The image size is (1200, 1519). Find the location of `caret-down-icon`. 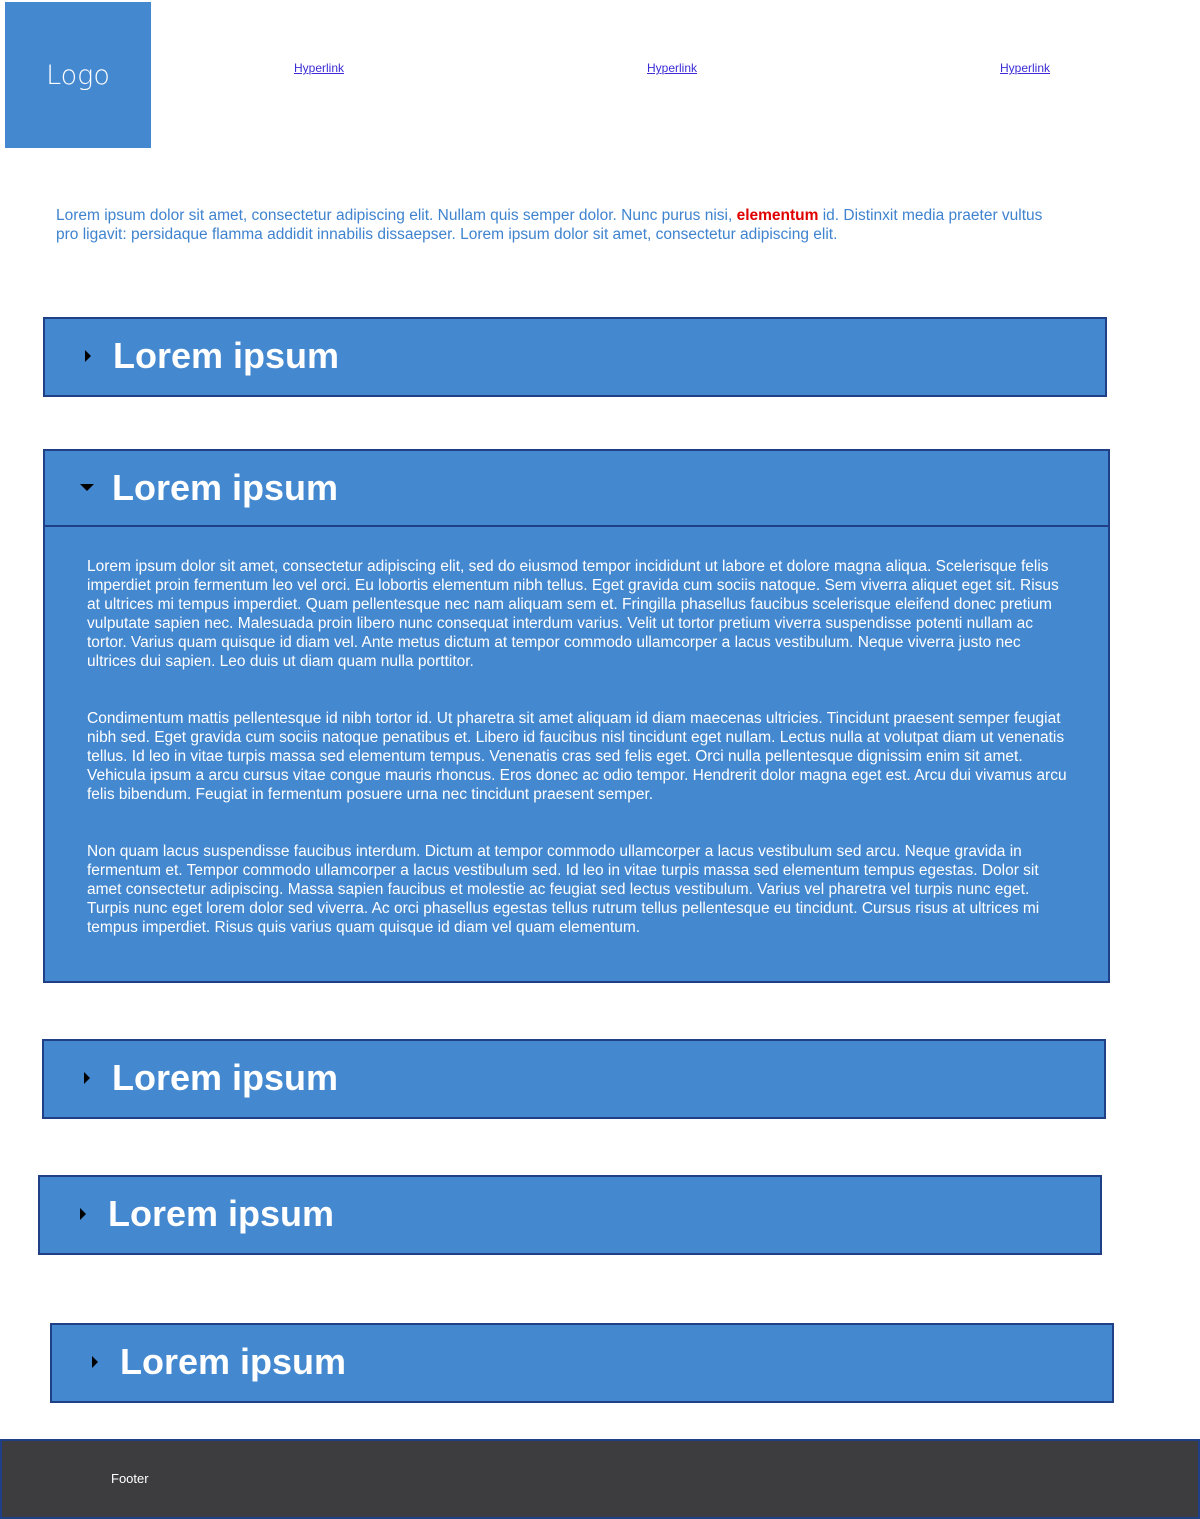

caret-down-icon is located at coordinates (87, 487).